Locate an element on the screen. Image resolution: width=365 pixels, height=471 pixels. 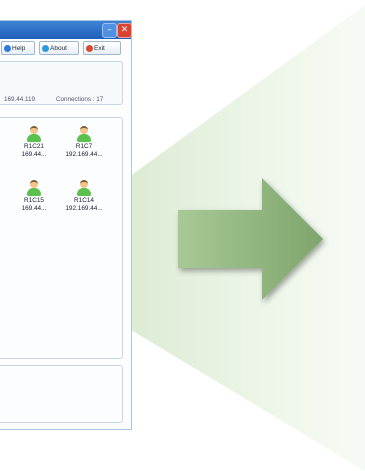
server-ip-text: 169.44.119 is located at coordinates (20, 99).